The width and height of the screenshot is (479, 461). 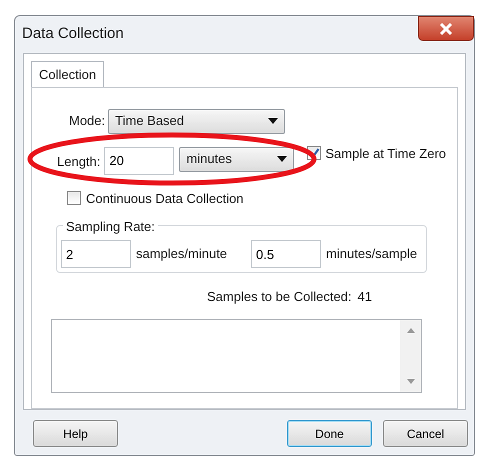 I want to click on tab: Collection, so click(x=67, y=74).